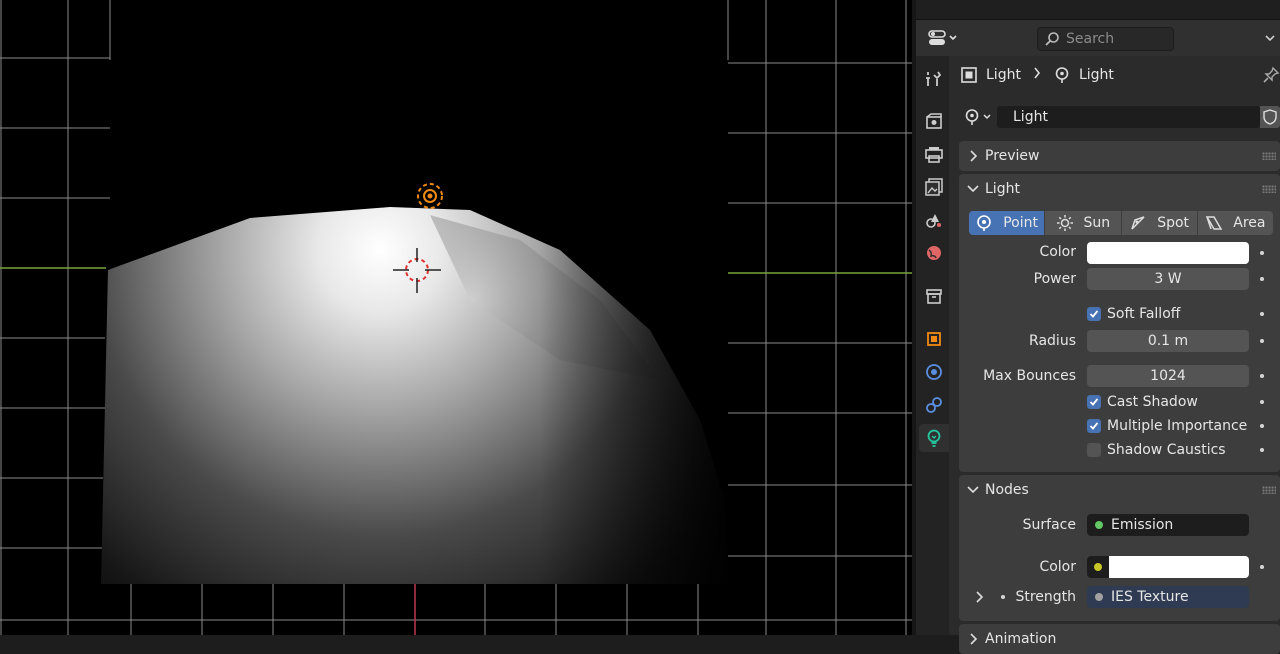 The height and width of the screenshot is (654, 1280). Describe the element at coordinates (1007, 490) in the screenshot. I see `panel-title: Nodes` at that location.